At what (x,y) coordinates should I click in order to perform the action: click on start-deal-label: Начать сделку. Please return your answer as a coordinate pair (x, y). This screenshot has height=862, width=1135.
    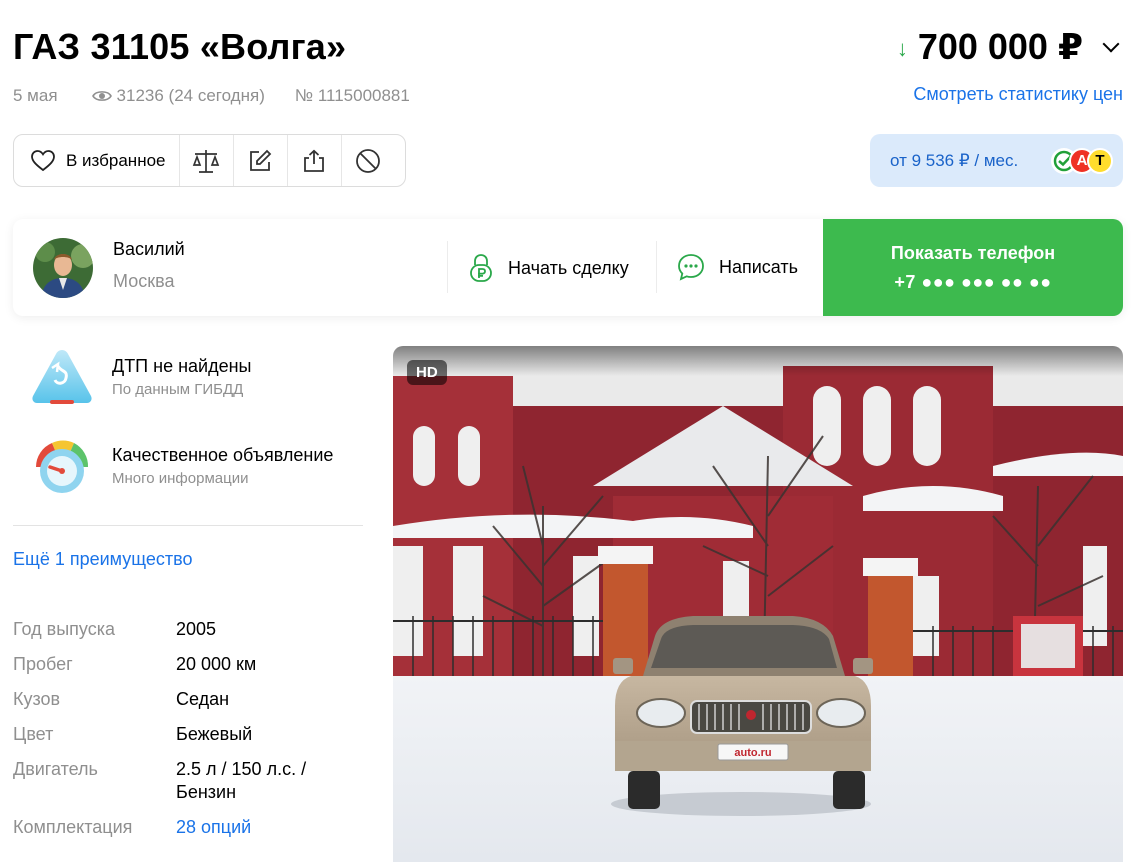
    Looking at the image, I should click on (568, 267).